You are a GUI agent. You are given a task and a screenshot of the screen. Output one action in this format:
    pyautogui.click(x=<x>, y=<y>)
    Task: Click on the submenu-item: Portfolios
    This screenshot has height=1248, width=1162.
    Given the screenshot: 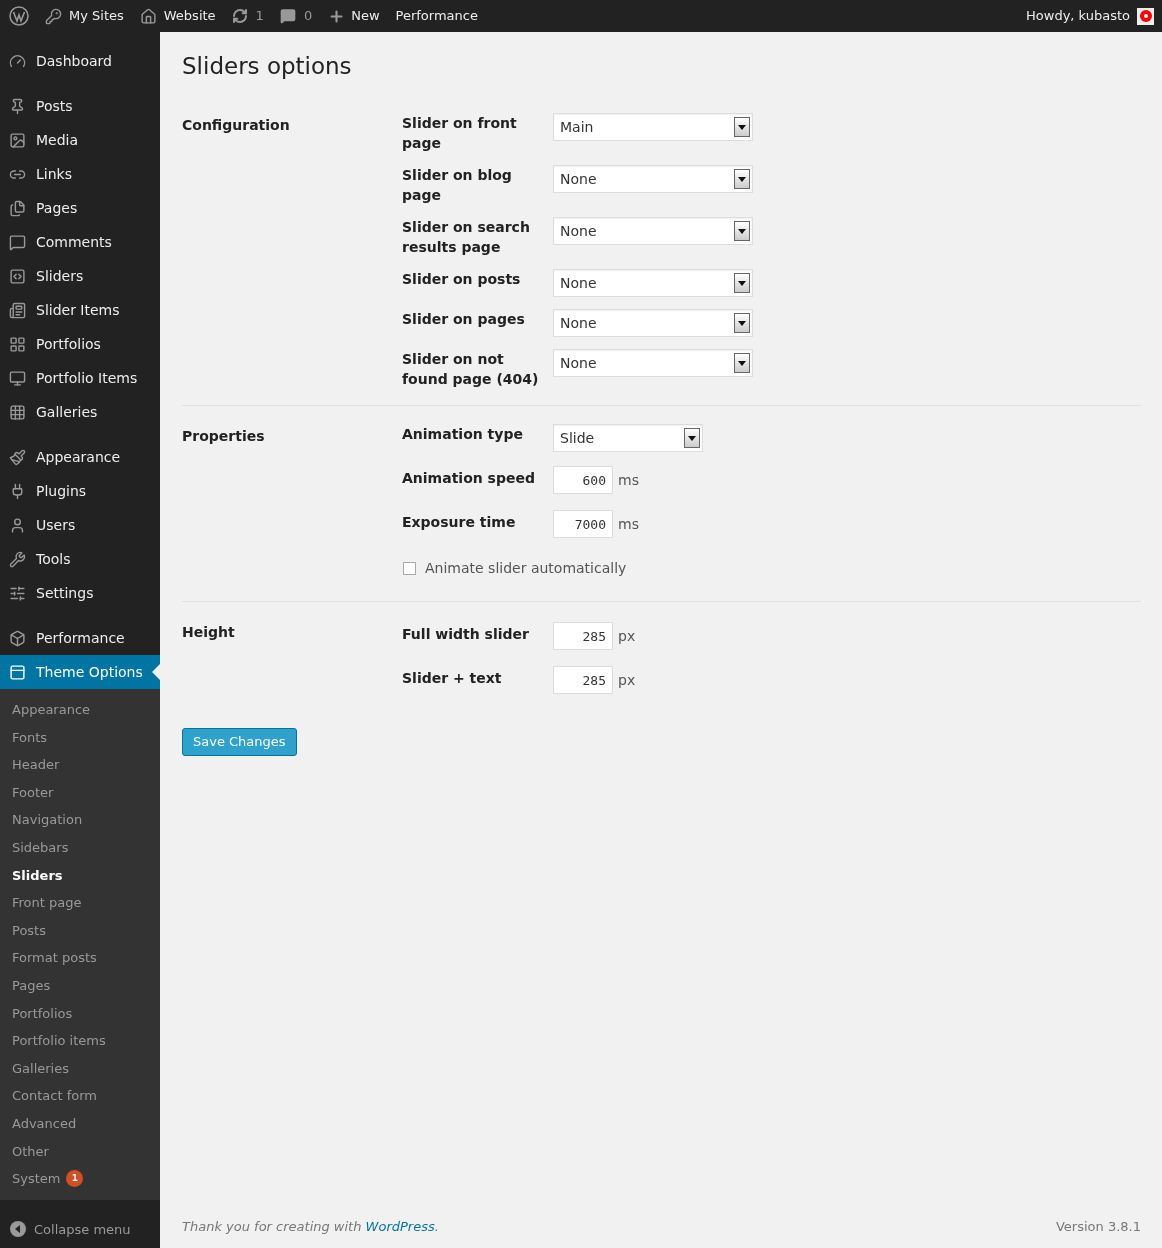 What is the action you would take?
    pyautogui.click(x=80, y=1013)
    